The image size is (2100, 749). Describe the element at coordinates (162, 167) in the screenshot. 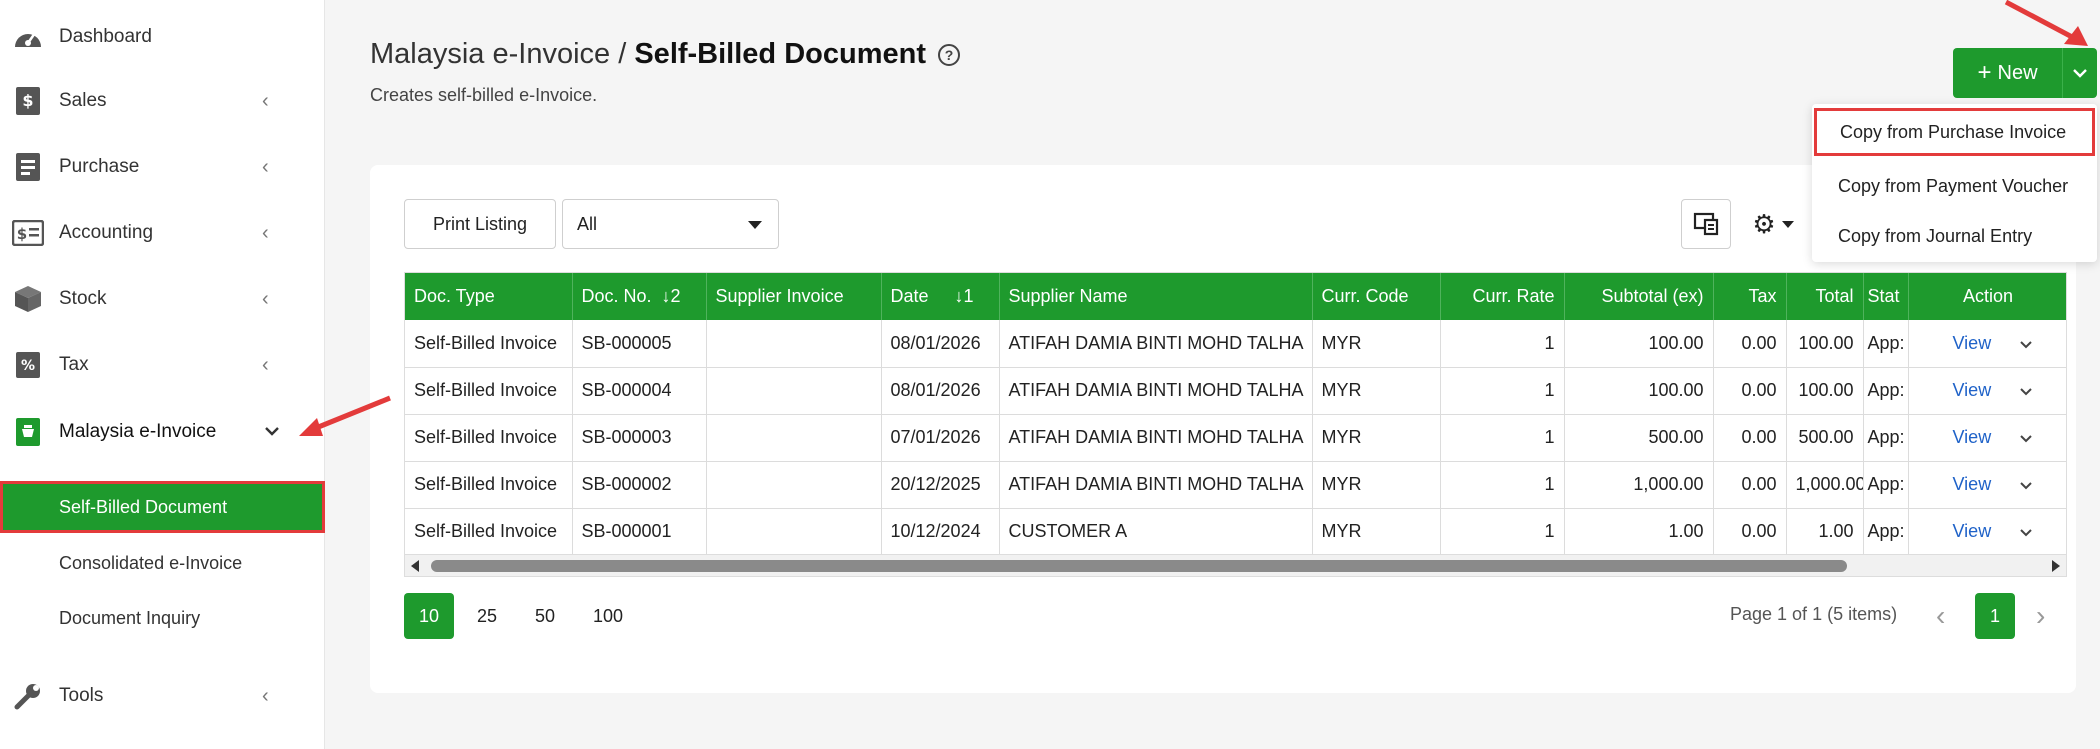

I see `sidebar-item-purchase: Purchase ‹` at that location.